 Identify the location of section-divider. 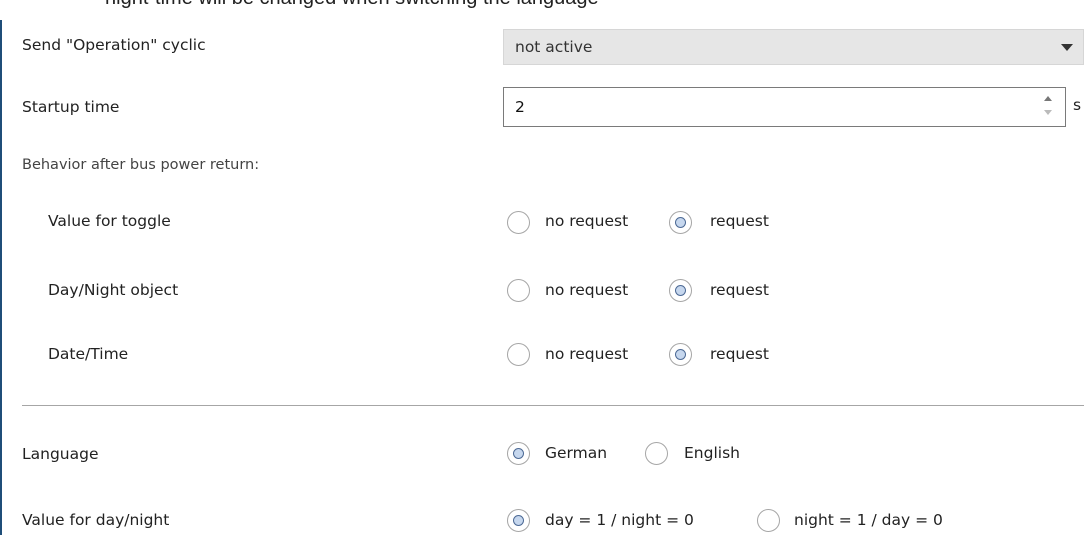
(553, 405).